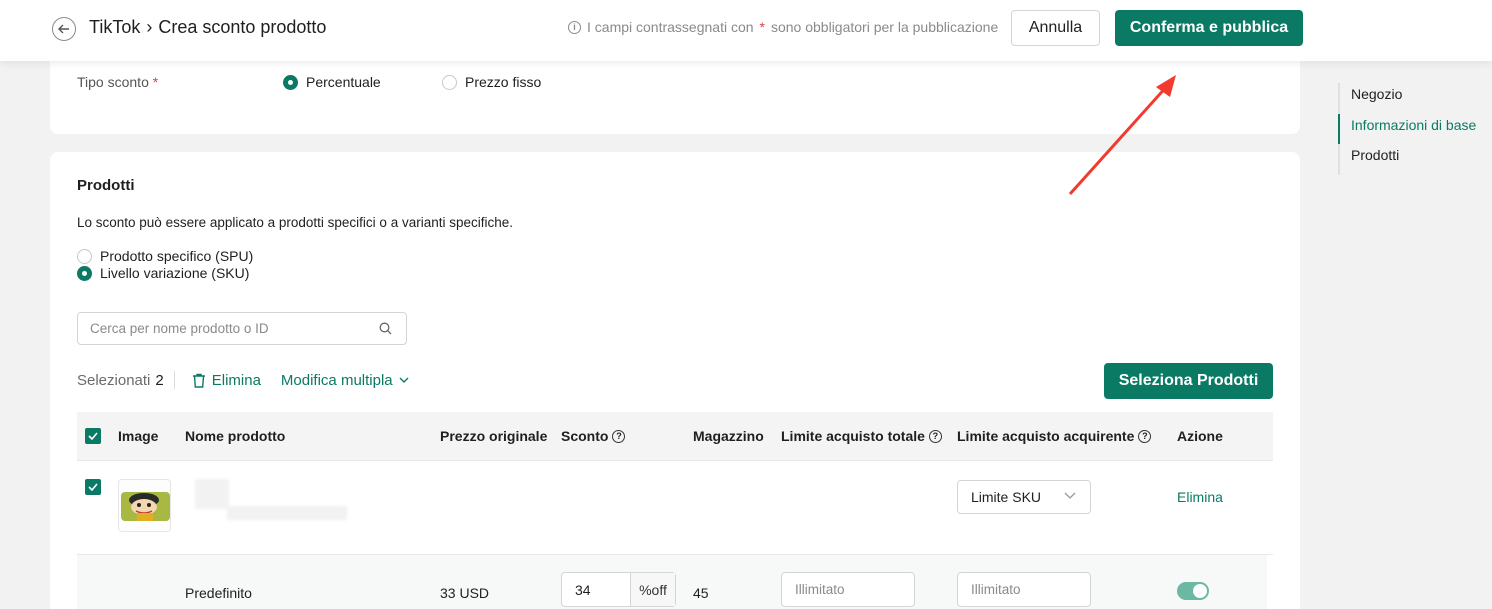 This screenshot has width=1492, height=609. I want to click on variant-stock: 45, so click(701, 593).